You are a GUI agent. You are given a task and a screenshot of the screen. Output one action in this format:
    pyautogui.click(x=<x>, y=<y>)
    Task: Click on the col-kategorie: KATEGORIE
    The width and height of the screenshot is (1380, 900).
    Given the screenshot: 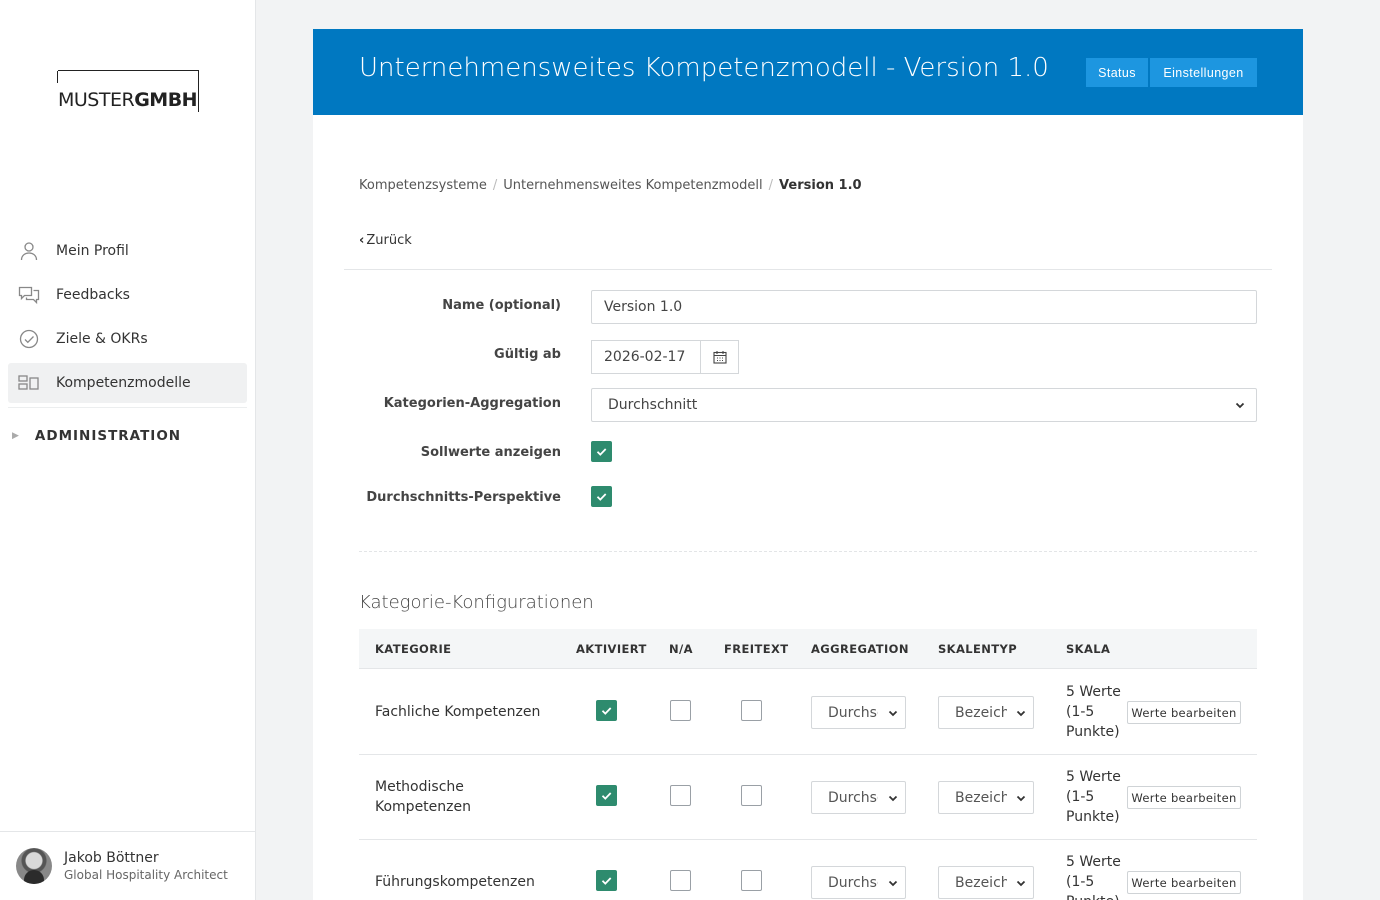 What is the action you would take?
    pyautogui.click(x=413, y=649)
    